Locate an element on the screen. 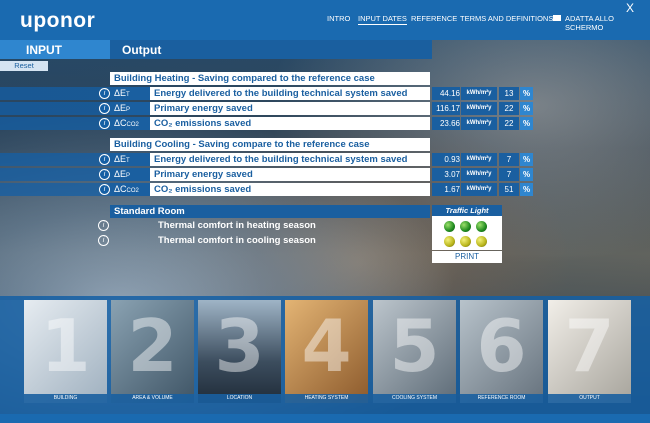  standard-room-title: Standard Room is located at coordinates (270, 211).